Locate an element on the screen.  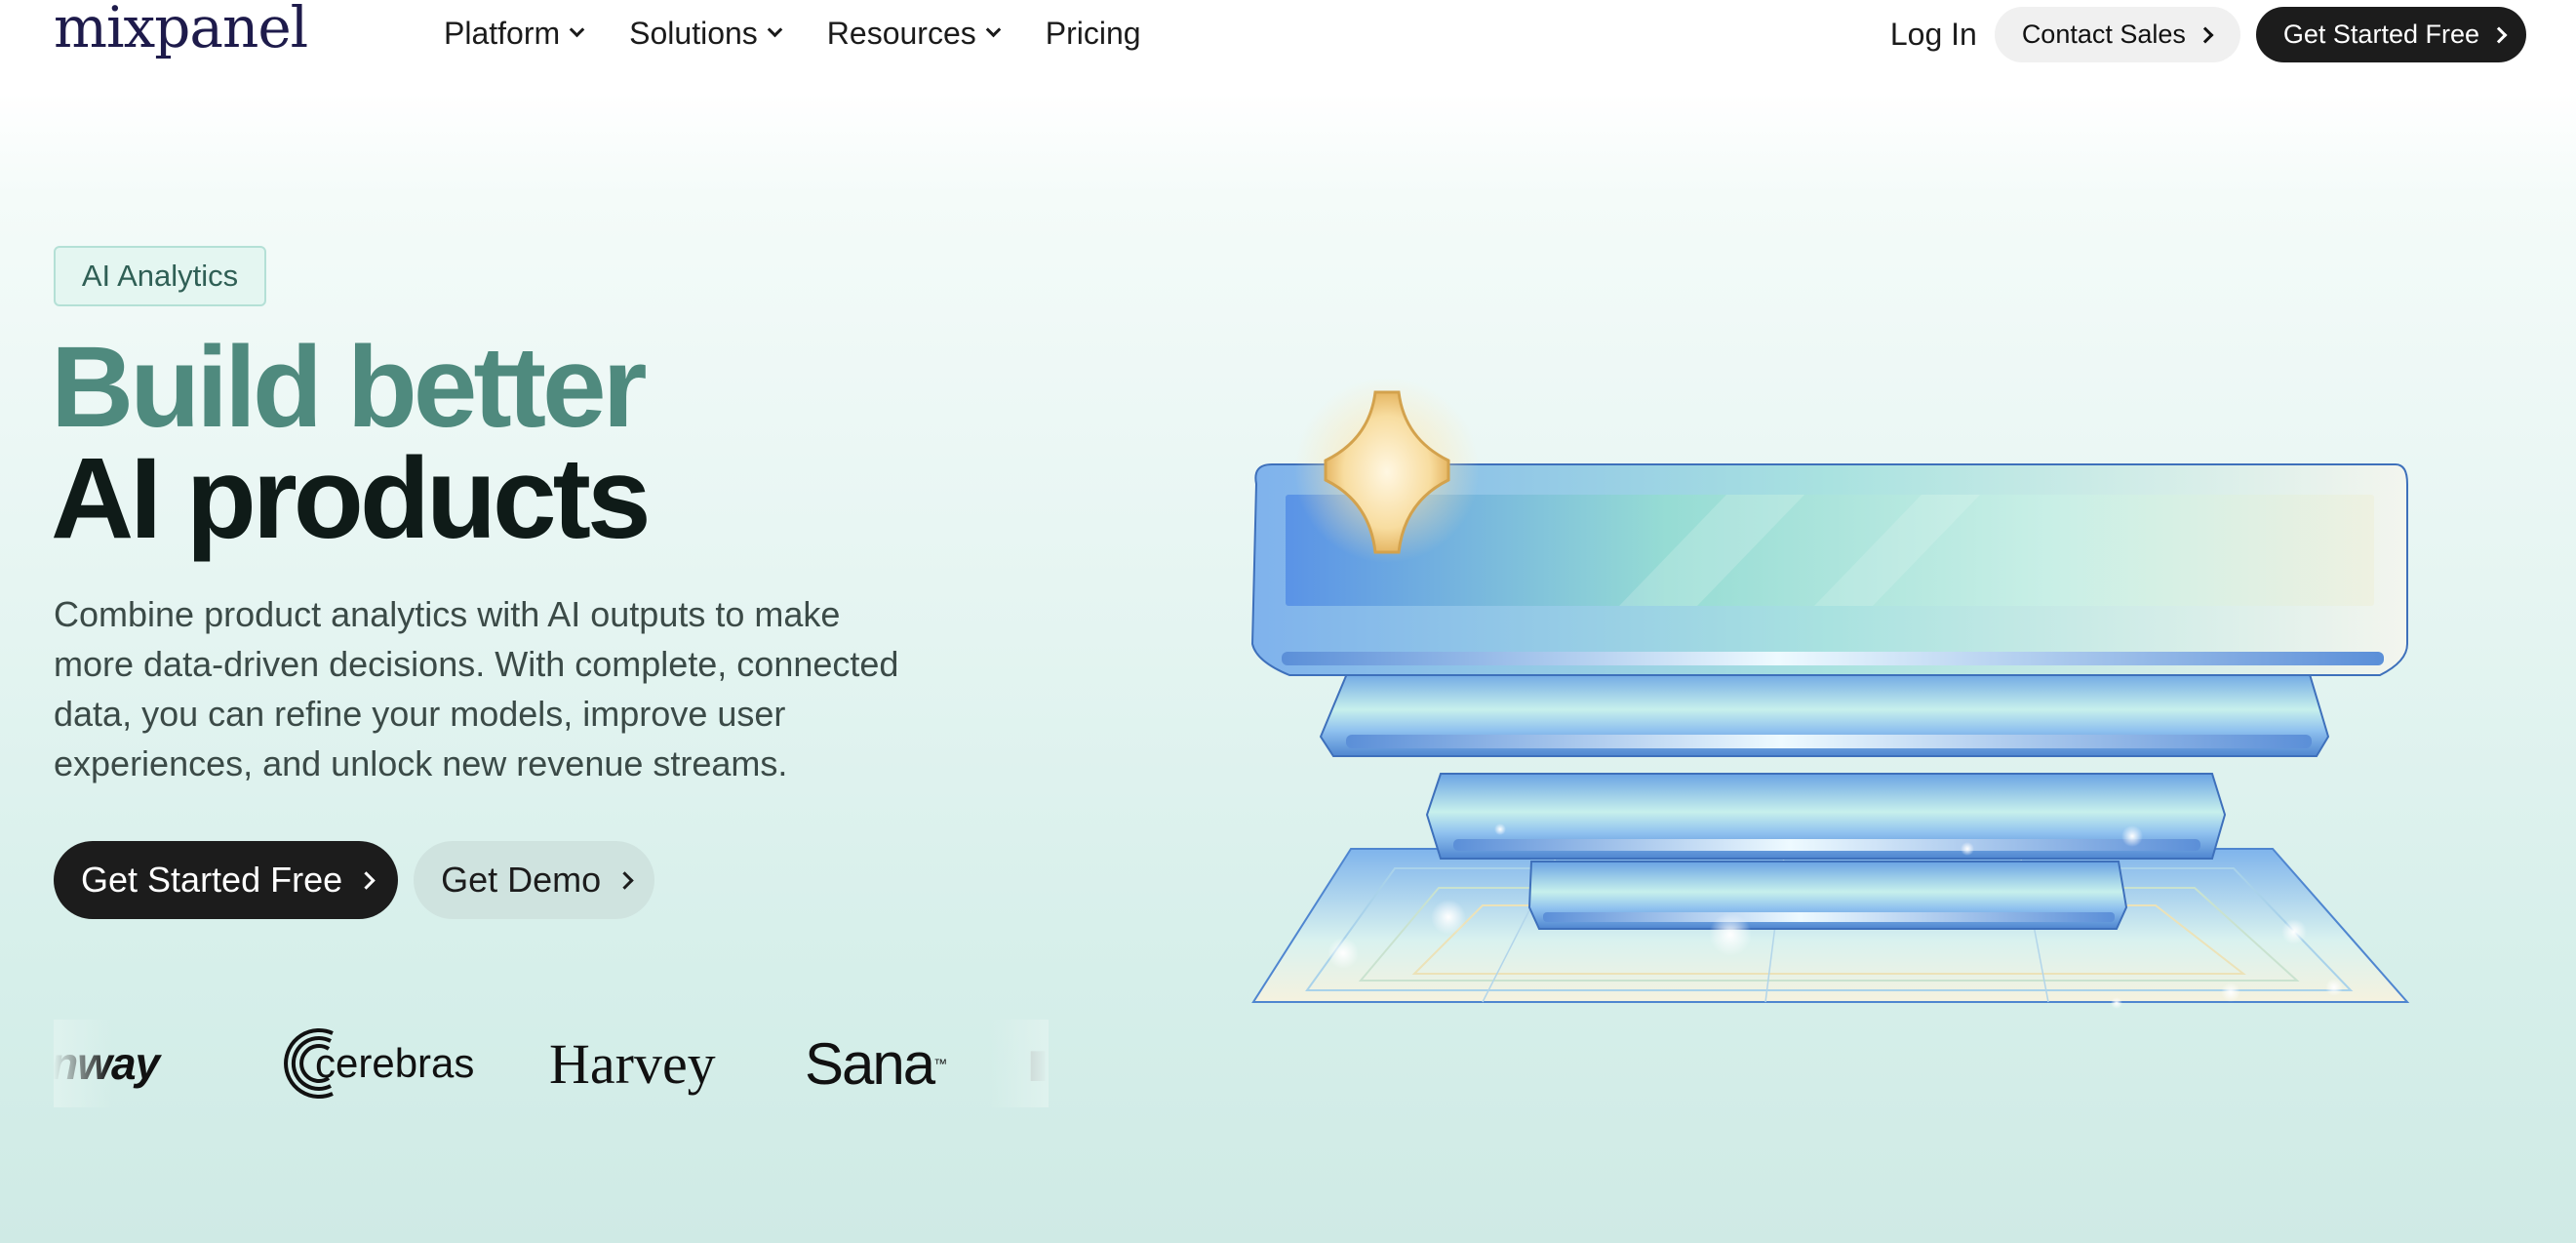
get-demo-button: Get Demo is located at coordinates (534, 880).